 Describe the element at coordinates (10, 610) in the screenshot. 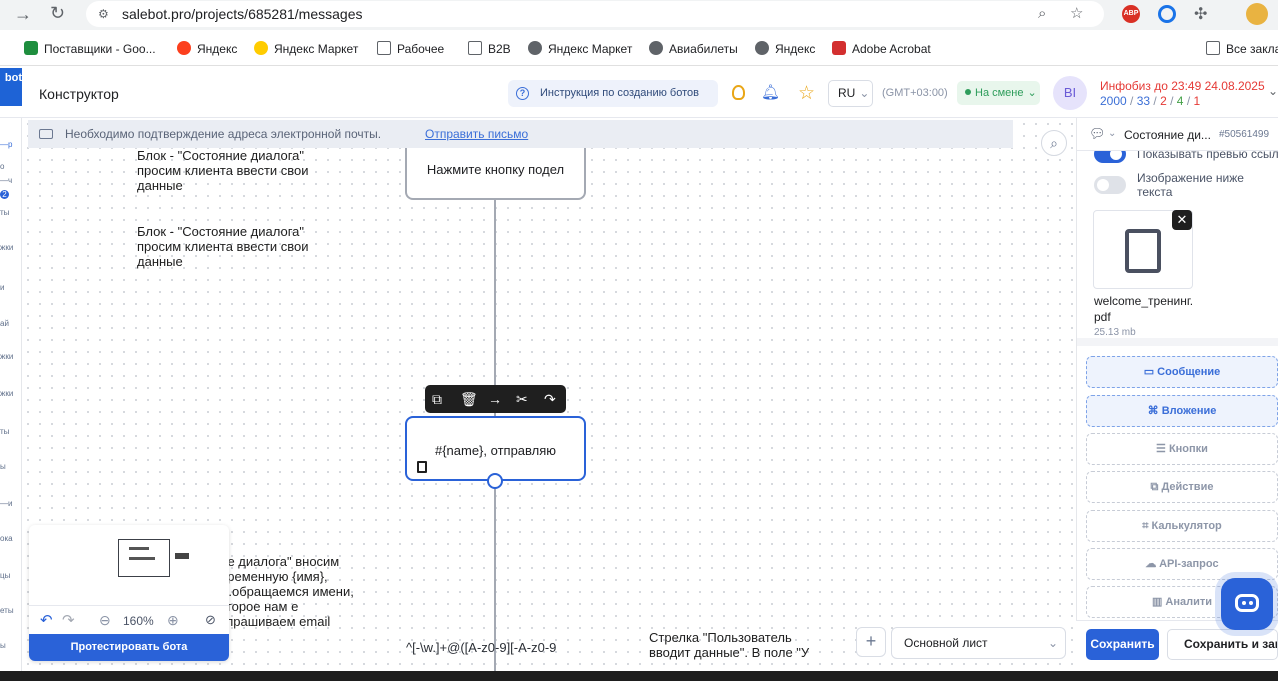

I see `sidebar-item: еты` at that location.